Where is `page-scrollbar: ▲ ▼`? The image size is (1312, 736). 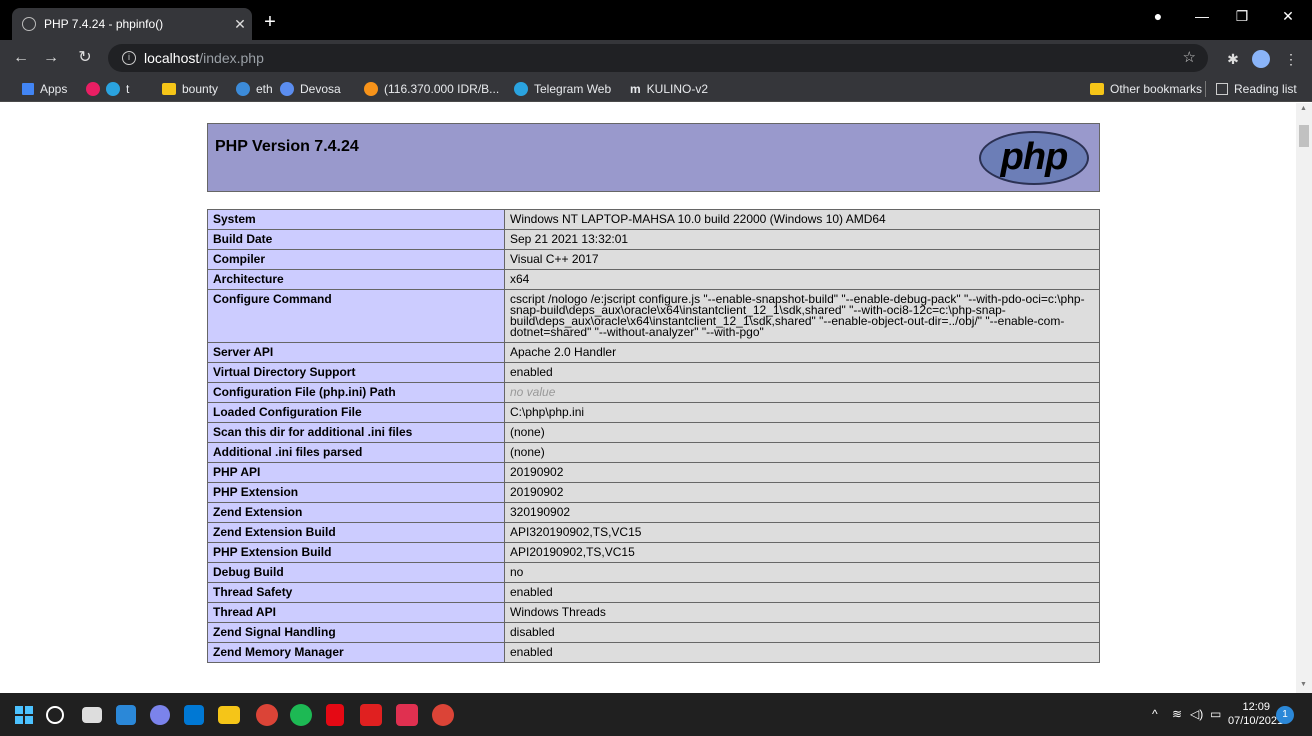 page-scrollbar: ▲ ▼ is located at coordinates (1304, 398).